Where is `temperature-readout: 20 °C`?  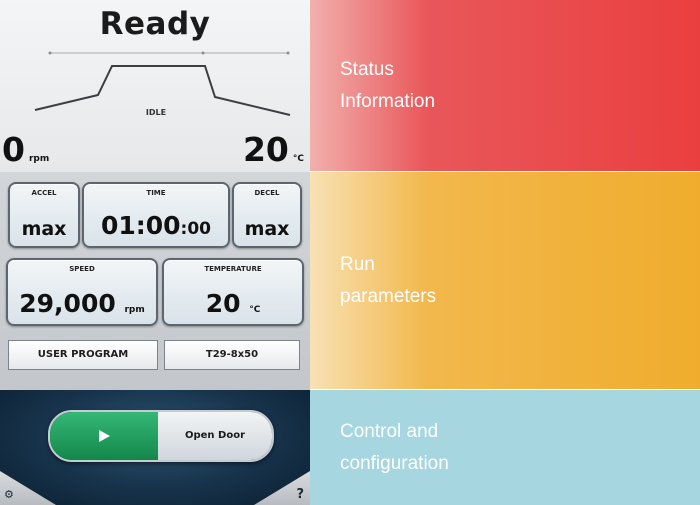 temperature-readout: 20 °C is located at coordinates (273, 149).